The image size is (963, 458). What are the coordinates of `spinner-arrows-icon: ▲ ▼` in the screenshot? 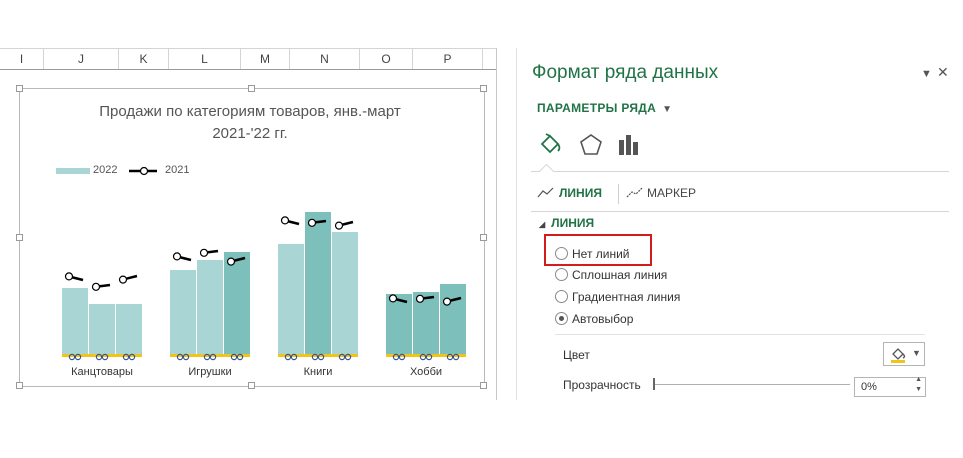 It's located at (918, 385).